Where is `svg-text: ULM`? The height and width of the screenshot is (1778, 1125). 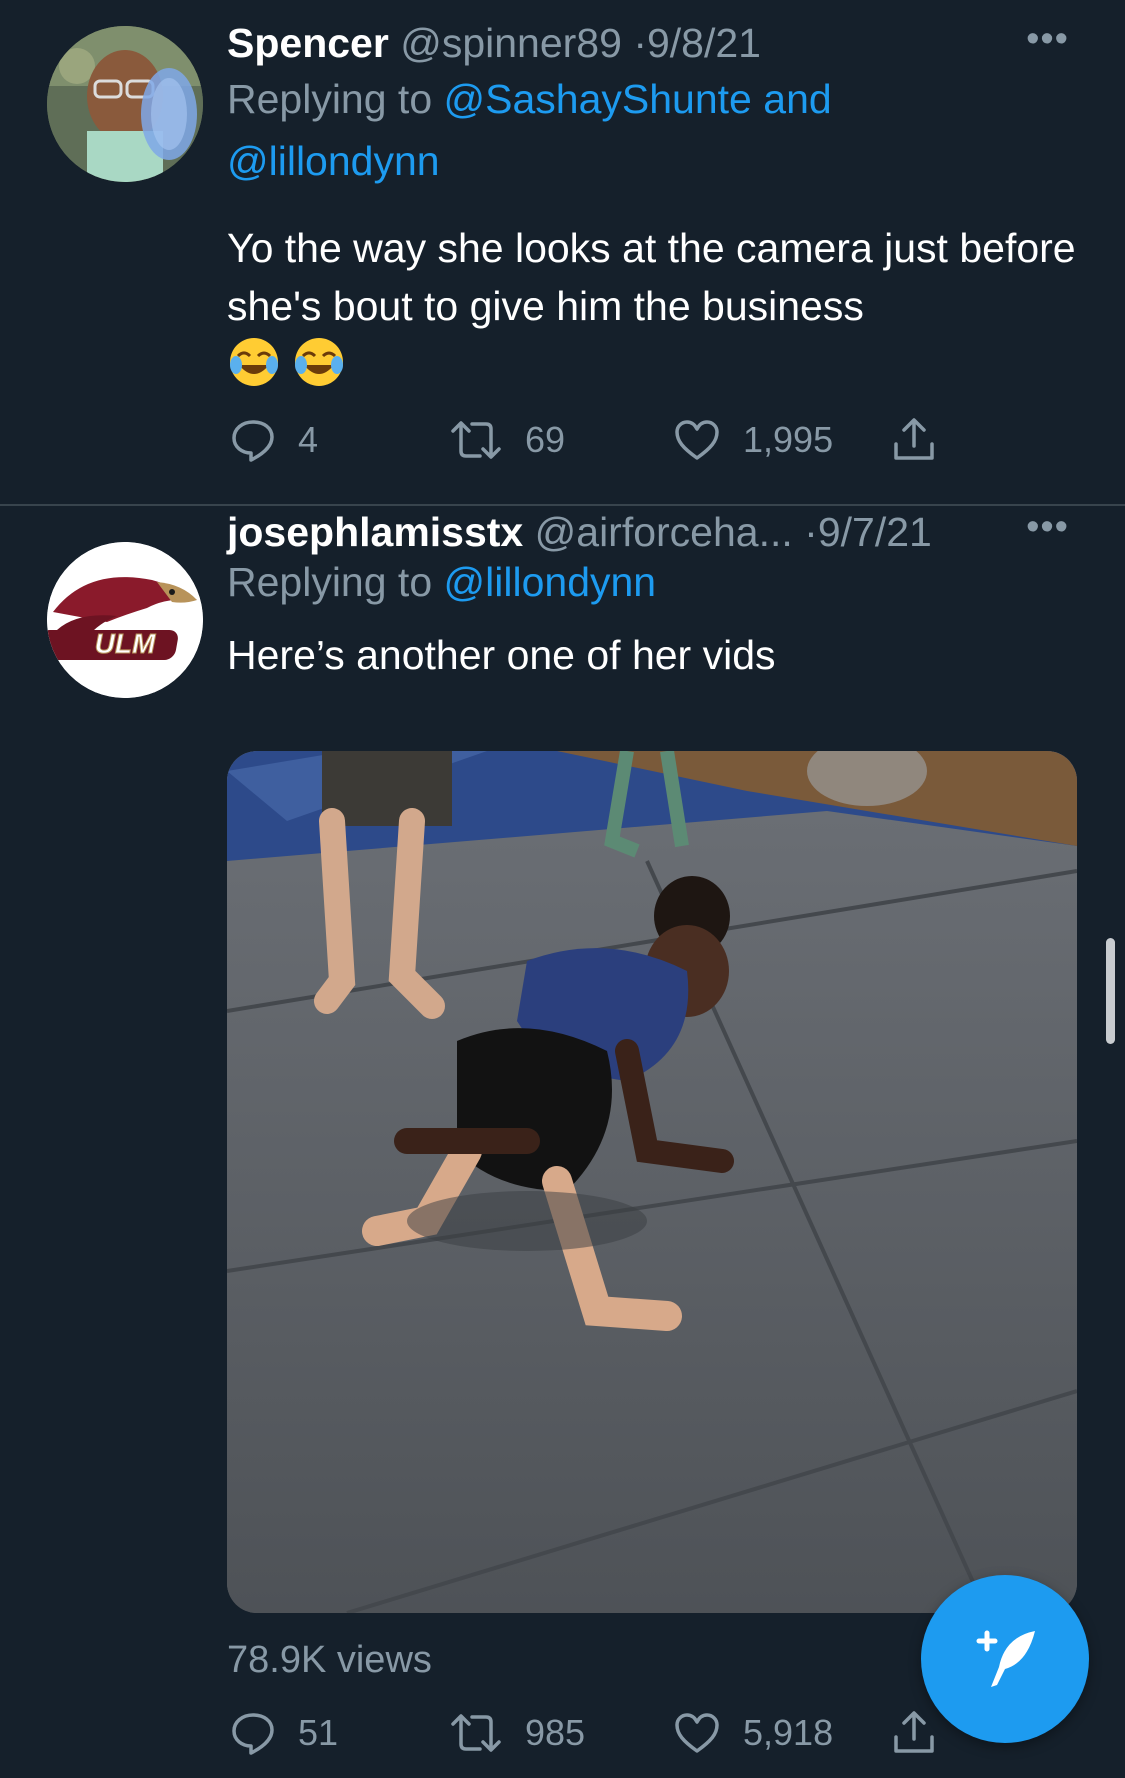 svg-text: ULM is located at coordinates (125, 643).